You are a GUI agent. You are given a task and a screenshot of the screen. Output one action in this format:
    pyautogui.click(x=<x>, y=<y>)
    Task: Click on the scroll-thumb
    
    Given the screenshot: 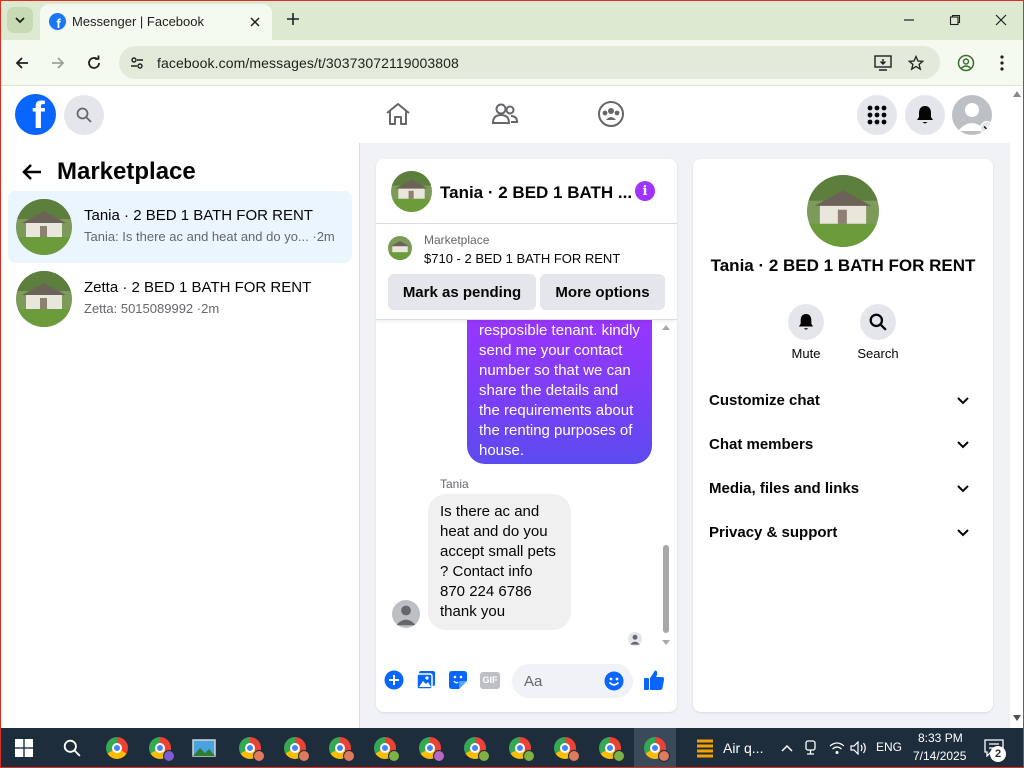 What is the action you would take?
    pyautogui.click(x=666, y=589)
    